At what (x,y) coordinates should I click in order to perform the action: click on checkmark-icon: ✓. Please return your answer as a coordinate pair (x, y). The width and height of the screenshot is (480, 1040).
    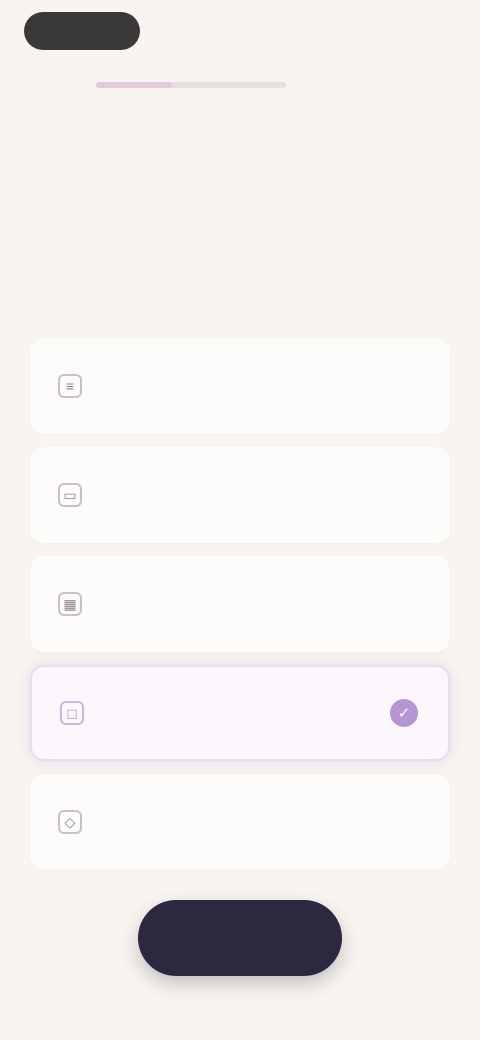
    Looking at the image, I should click on (404, 713).